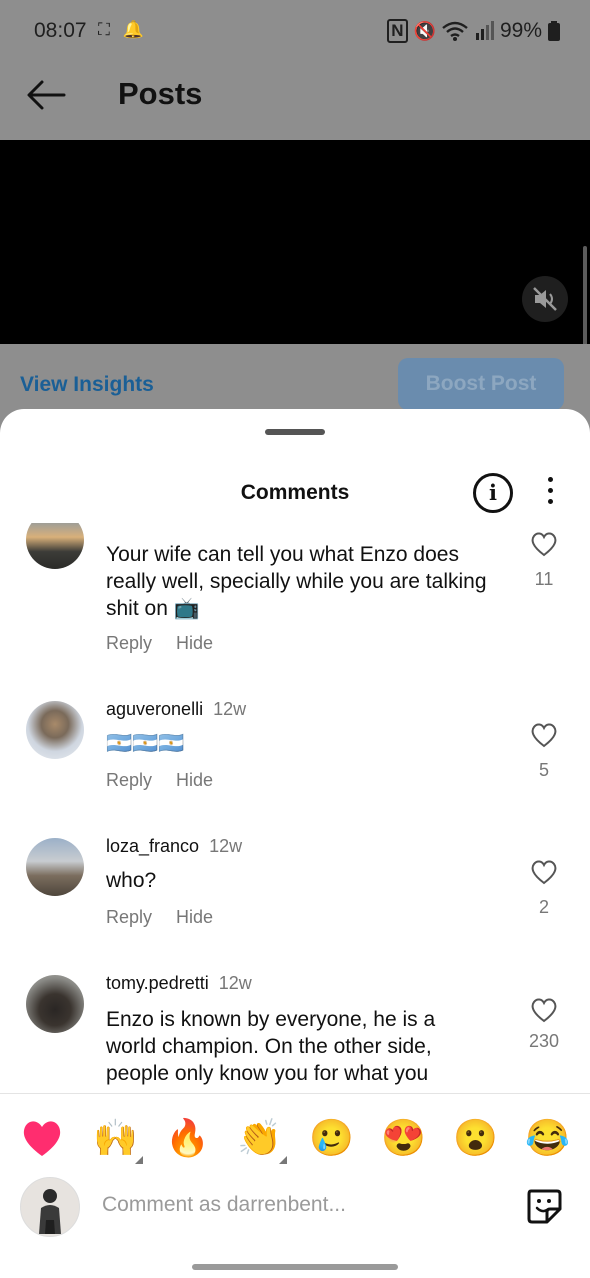 The height and width of the screenshot is (1278, 590). What do you see at coordinates (160, 93) in the screenshot?
I see `page-title: Posts` at bounding box center [160, 93].